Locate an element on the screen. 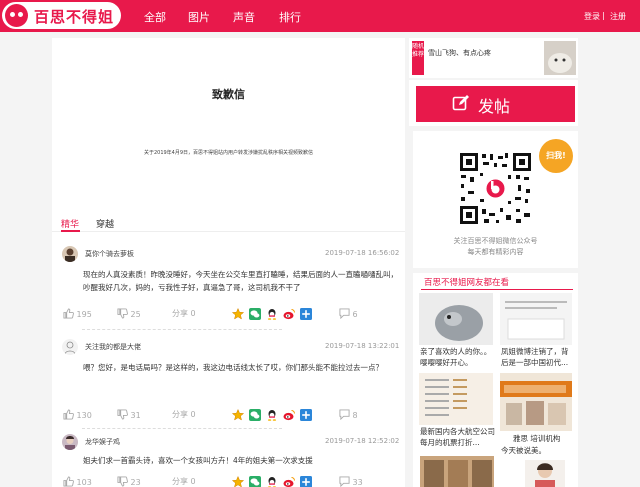 This screenshot has height=487, width=640. comment-button: 33 is located at coordinates (351, 481).